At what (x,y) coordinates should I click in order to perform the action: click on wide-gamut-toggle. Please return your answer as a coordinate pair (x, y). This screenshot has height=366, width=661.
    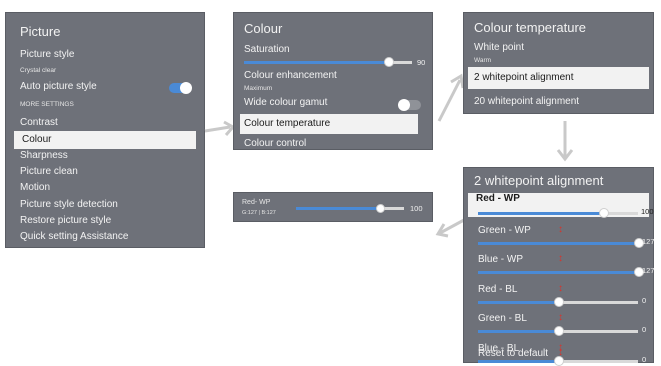
    Looking at the image, I should click on (409, 105).